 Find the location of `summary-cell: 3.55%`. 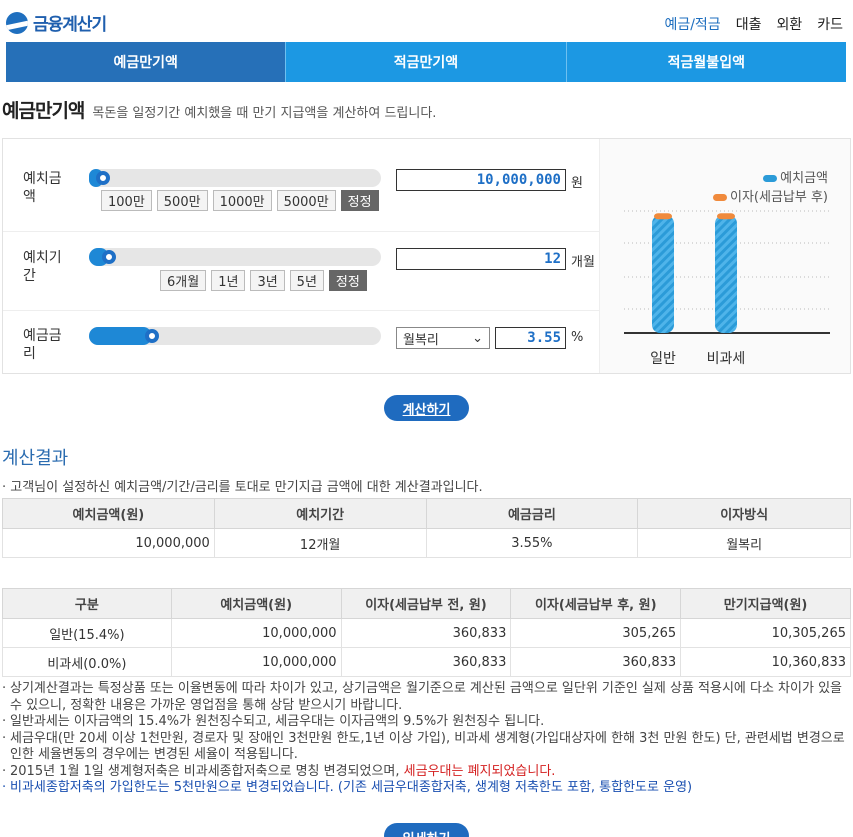

summary-cell: 3.55% is located at coordinates (532, 543).